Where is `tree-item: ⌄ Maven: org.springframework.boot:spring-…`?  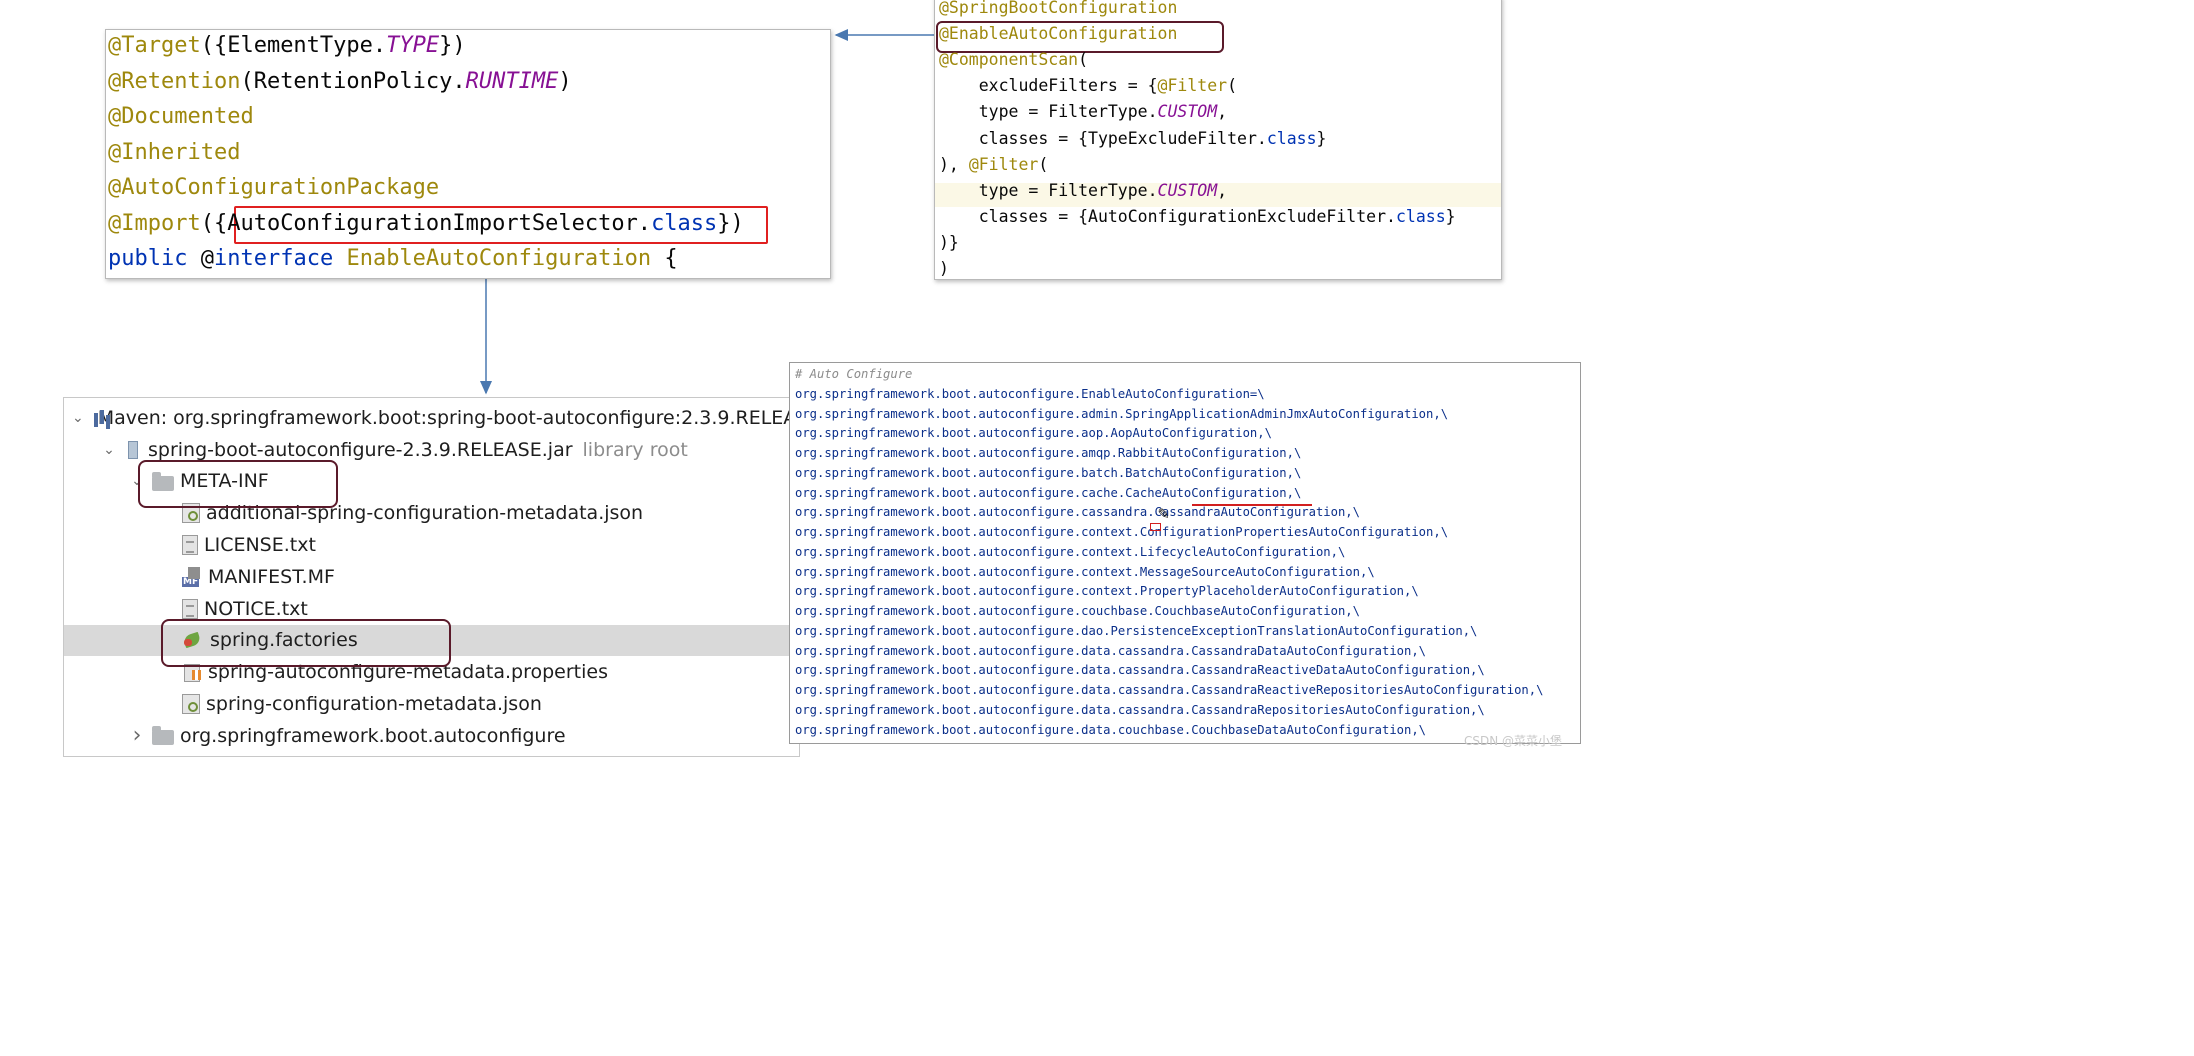
tree-item: ⌄ Maven: org.springframework.boot:spring-… is located at coordinates (431, 418).